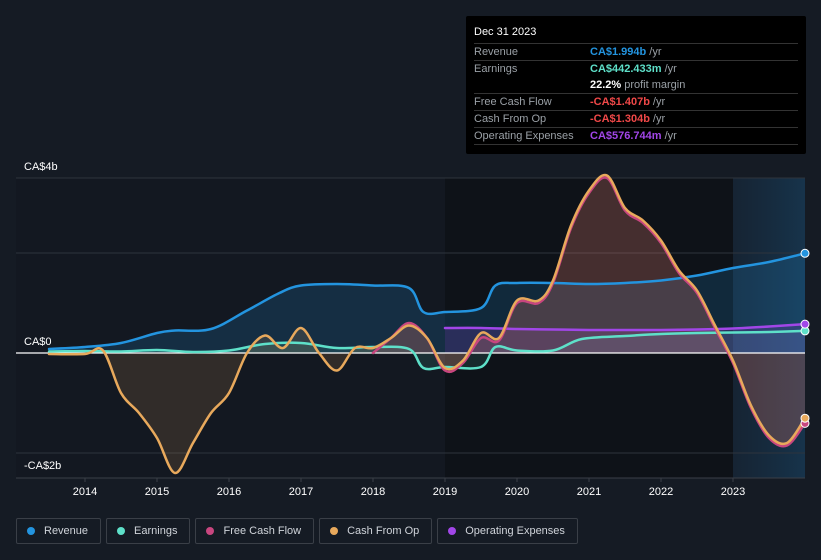 The image size is (821, 560). I want to click on x-tick-label: 2015, so click(157, 492).